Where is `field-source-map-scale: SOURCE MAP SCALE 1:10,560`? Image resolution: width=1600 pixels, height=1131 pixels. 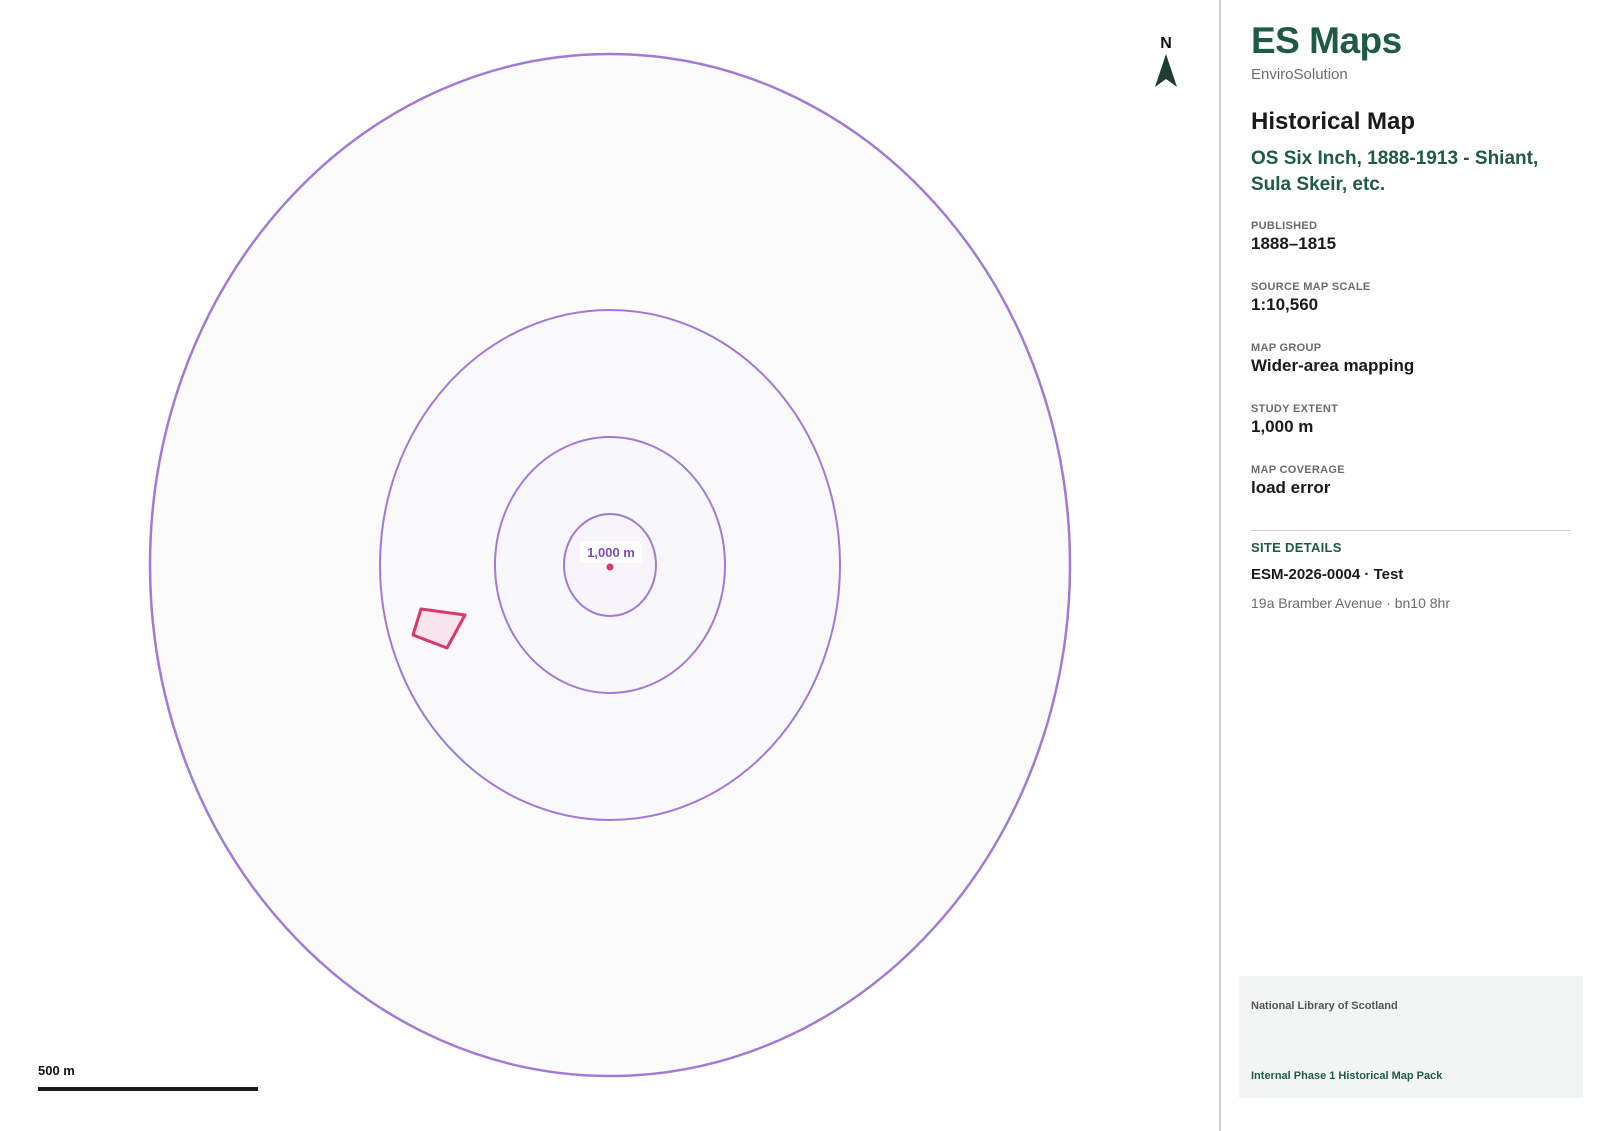 field-source-map-scale: SOURCE MAP SCALE 1:10,560 is located at coordinates (1311, 298).